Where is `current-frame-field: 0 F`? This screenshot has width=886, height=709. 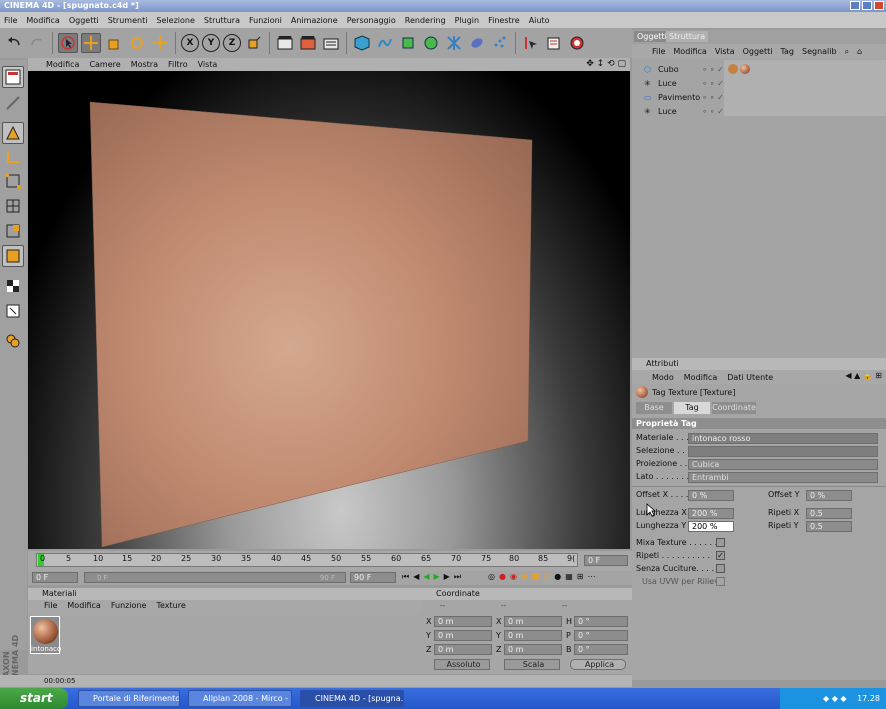 current-frame-field: 0 F is located at coordinates (606, 560).